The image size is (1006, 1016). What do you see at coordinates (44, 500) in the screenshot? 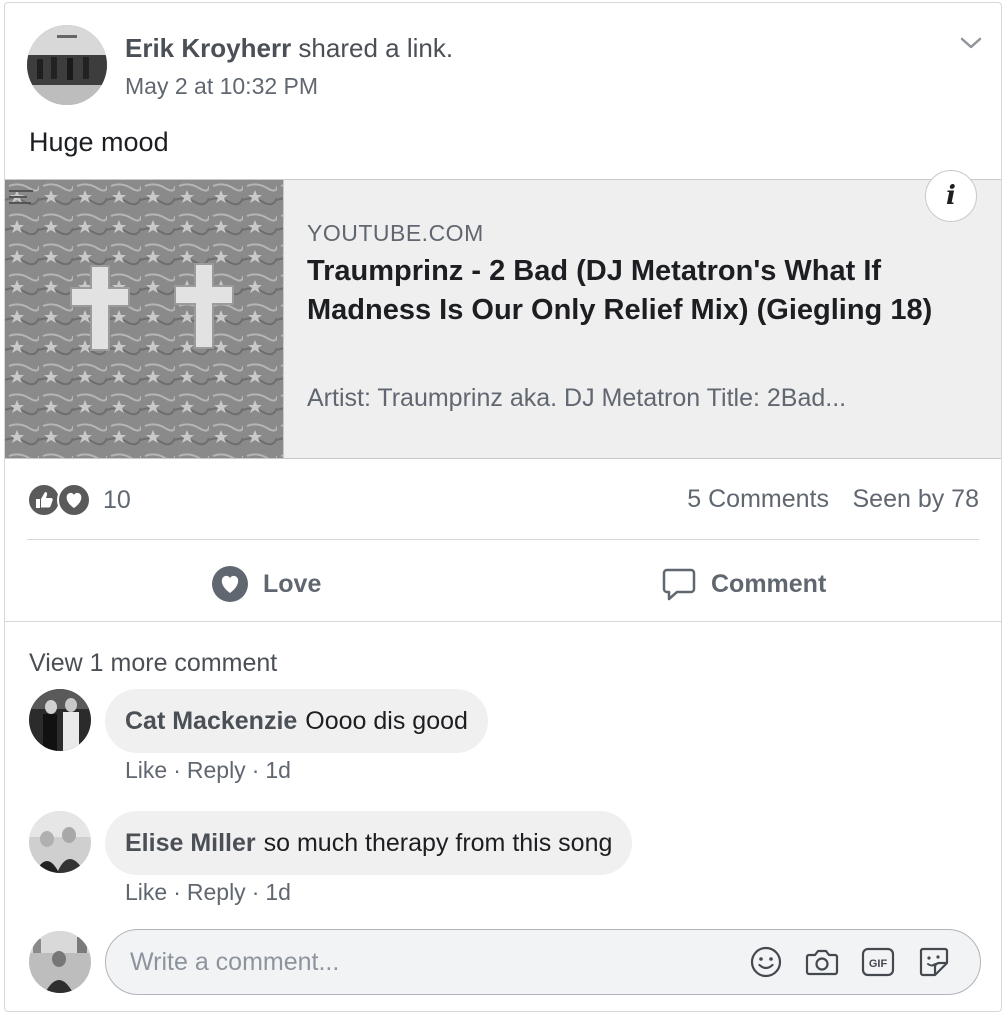
I see `thumbs-up-icon` at bounding box center [44, 500].